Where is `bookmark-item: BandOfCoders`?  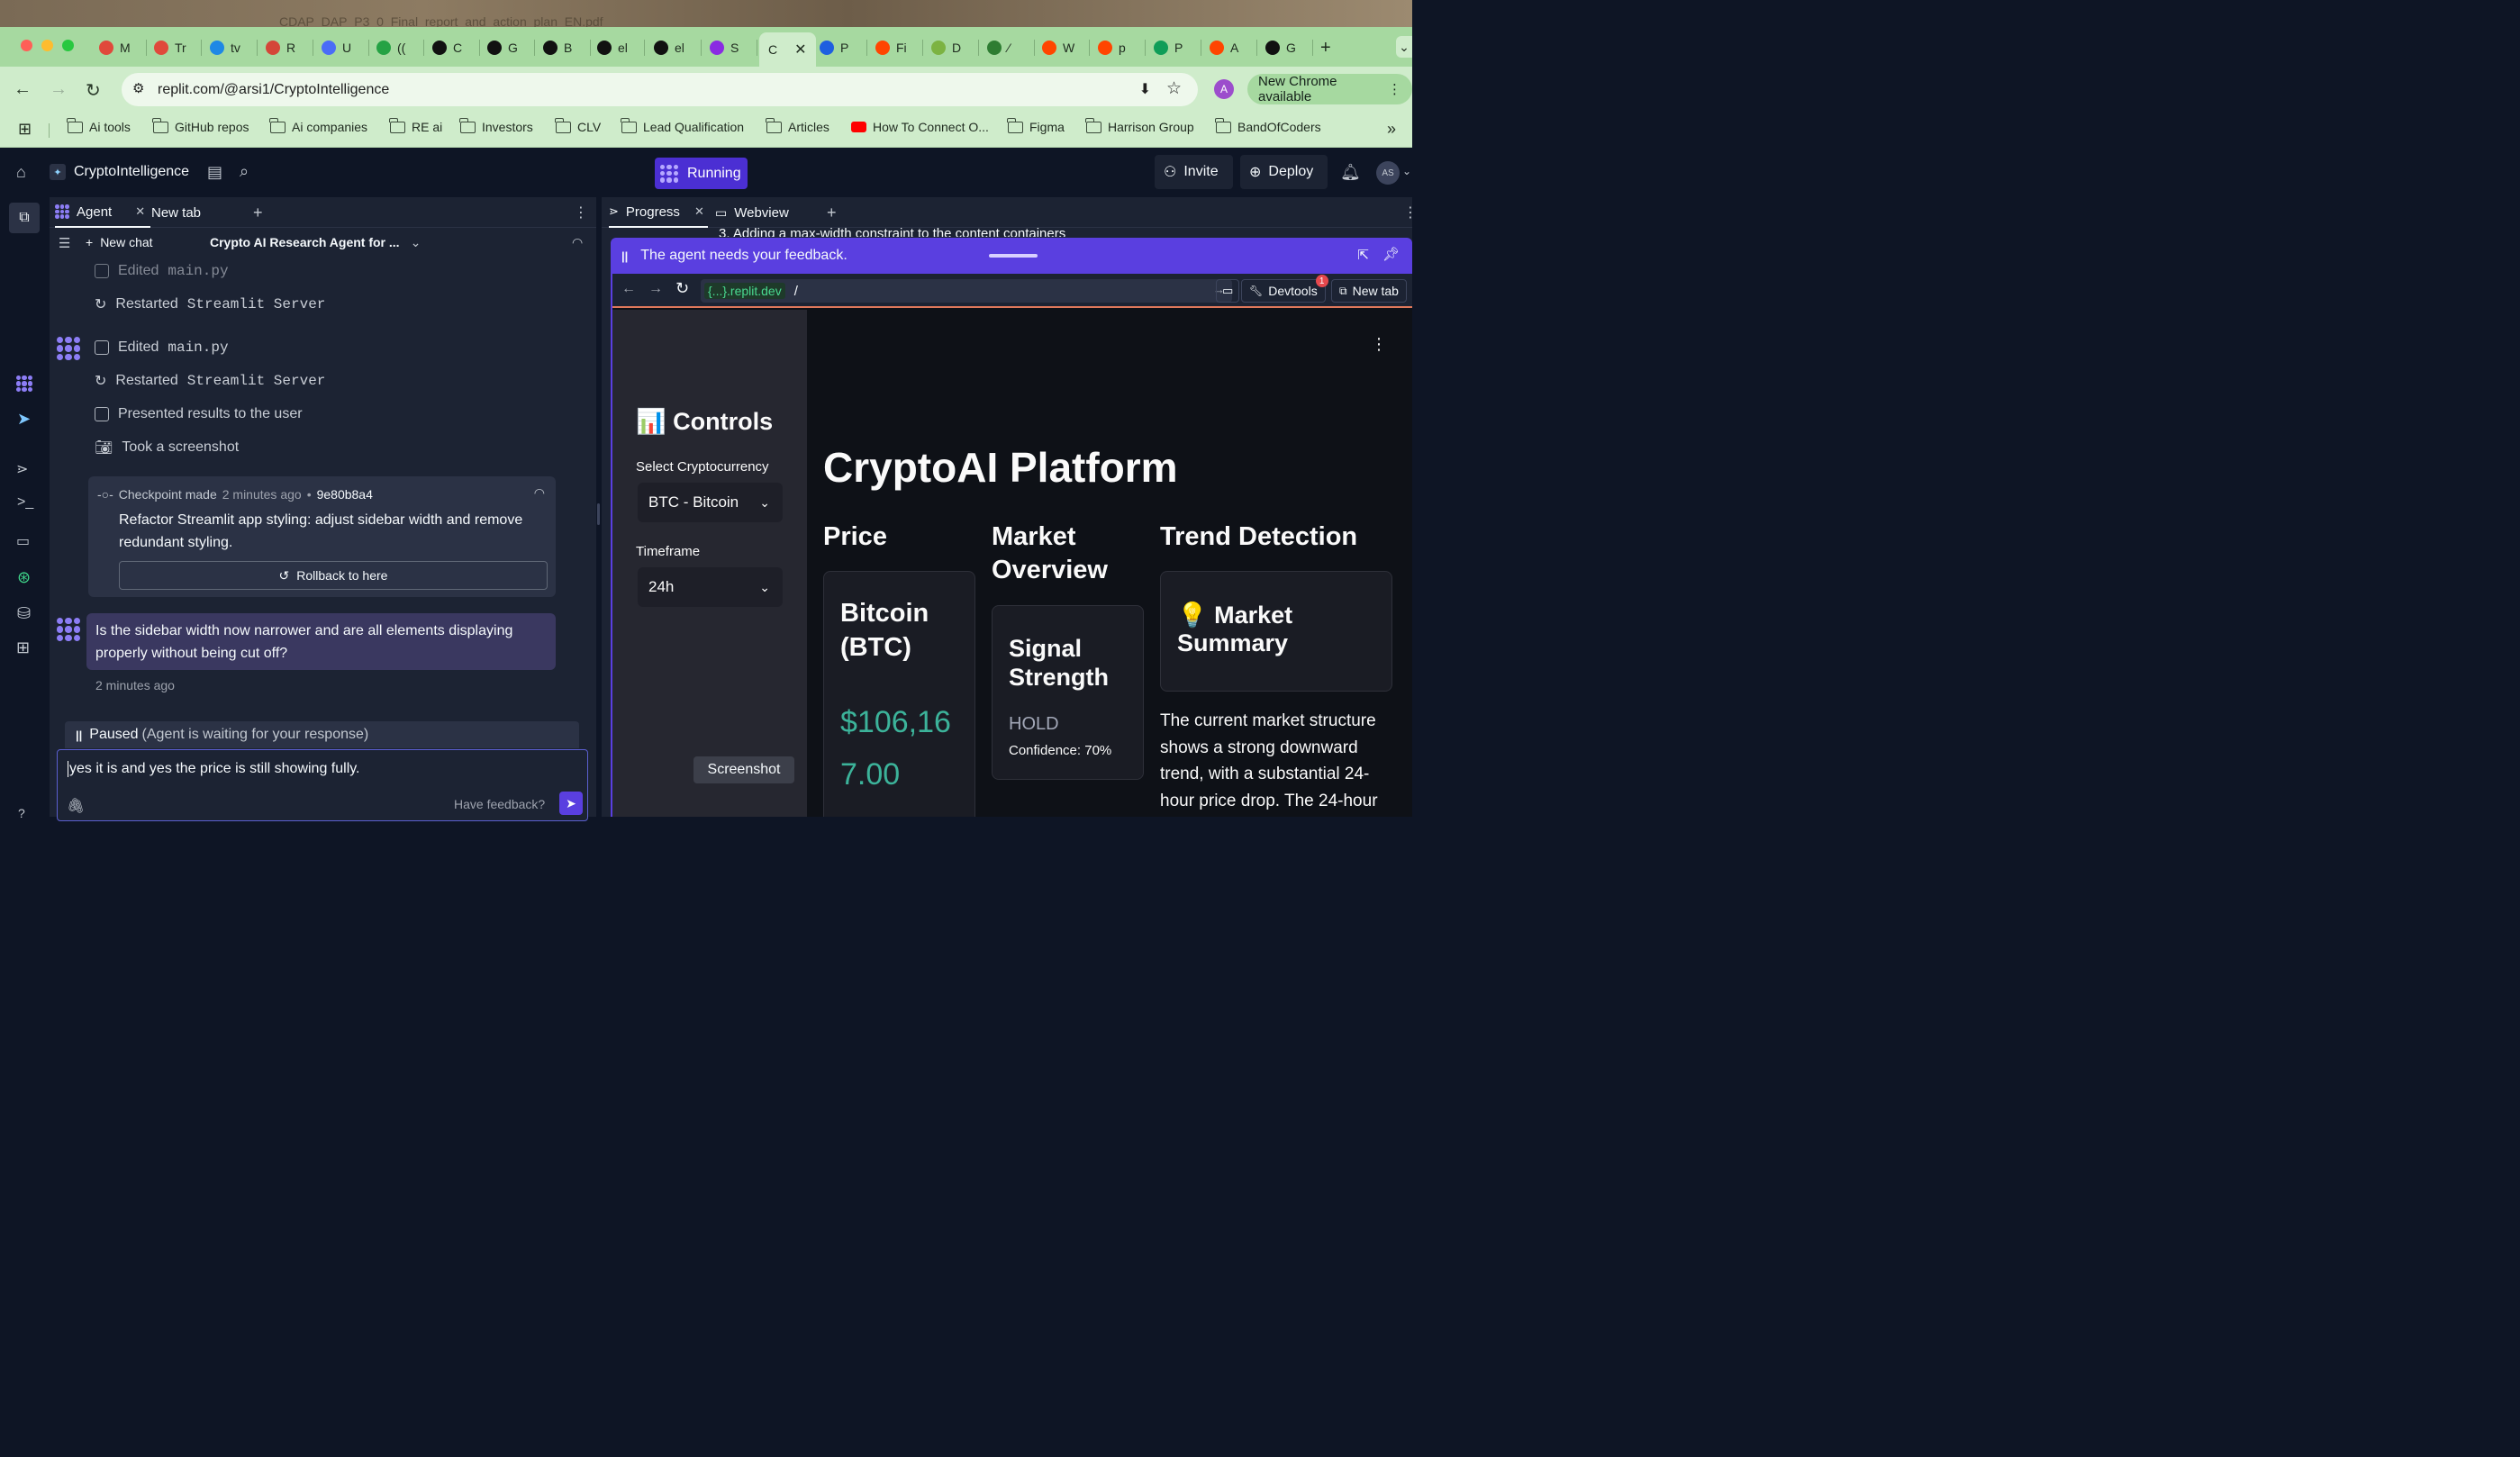 bookmark-item: BandOfCoders is located at coordinates (1268, 126).